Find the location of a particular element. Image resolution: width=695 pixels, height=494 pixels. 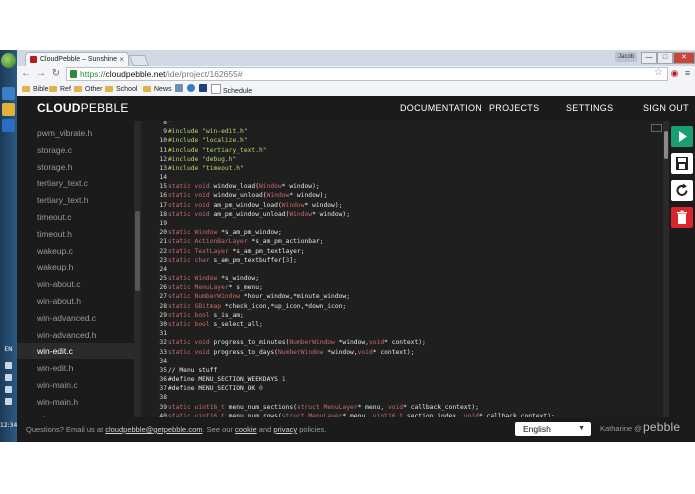

file-item: win-edit.h is located at coordinates (75, 368).